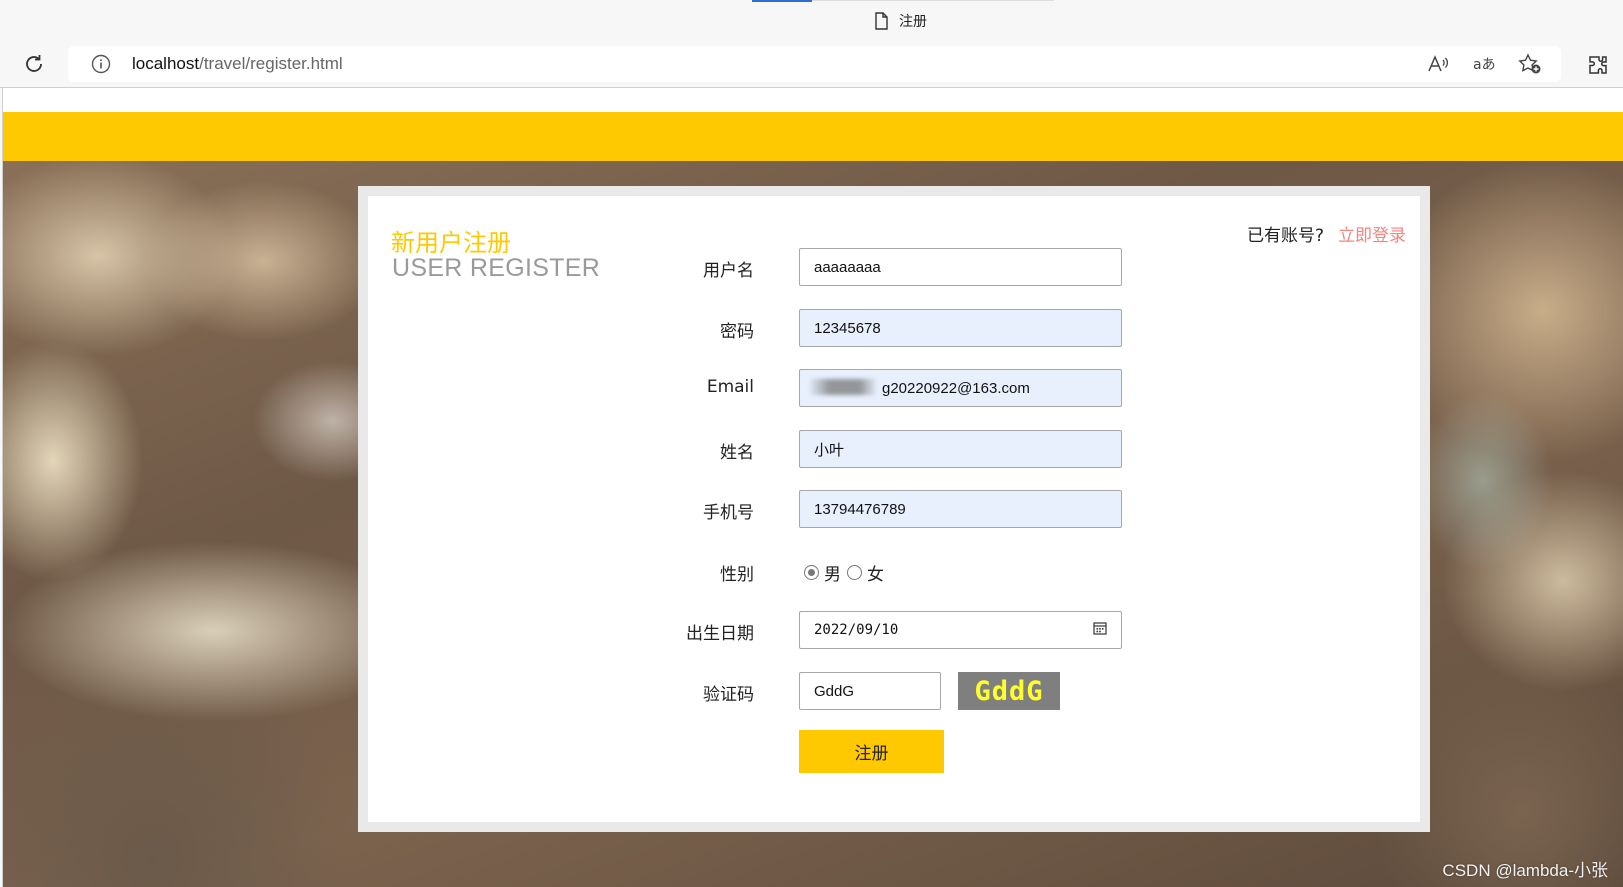 The height and width of the screenshot is (887, 1623). Describe the element at coordinates (1438, 64) in the screenshot. I see `read-aloud-icon` at that location.